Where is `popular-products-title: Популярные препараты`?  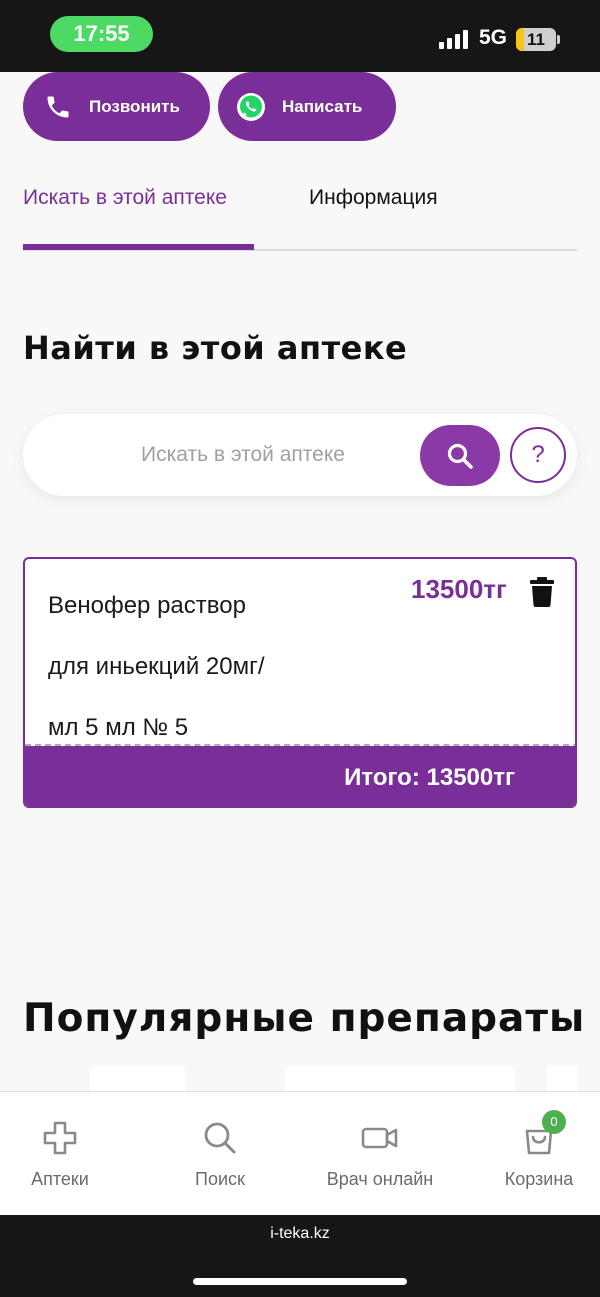 popular-products-title: Популярные препараты is located at coordinates (304, 1018).